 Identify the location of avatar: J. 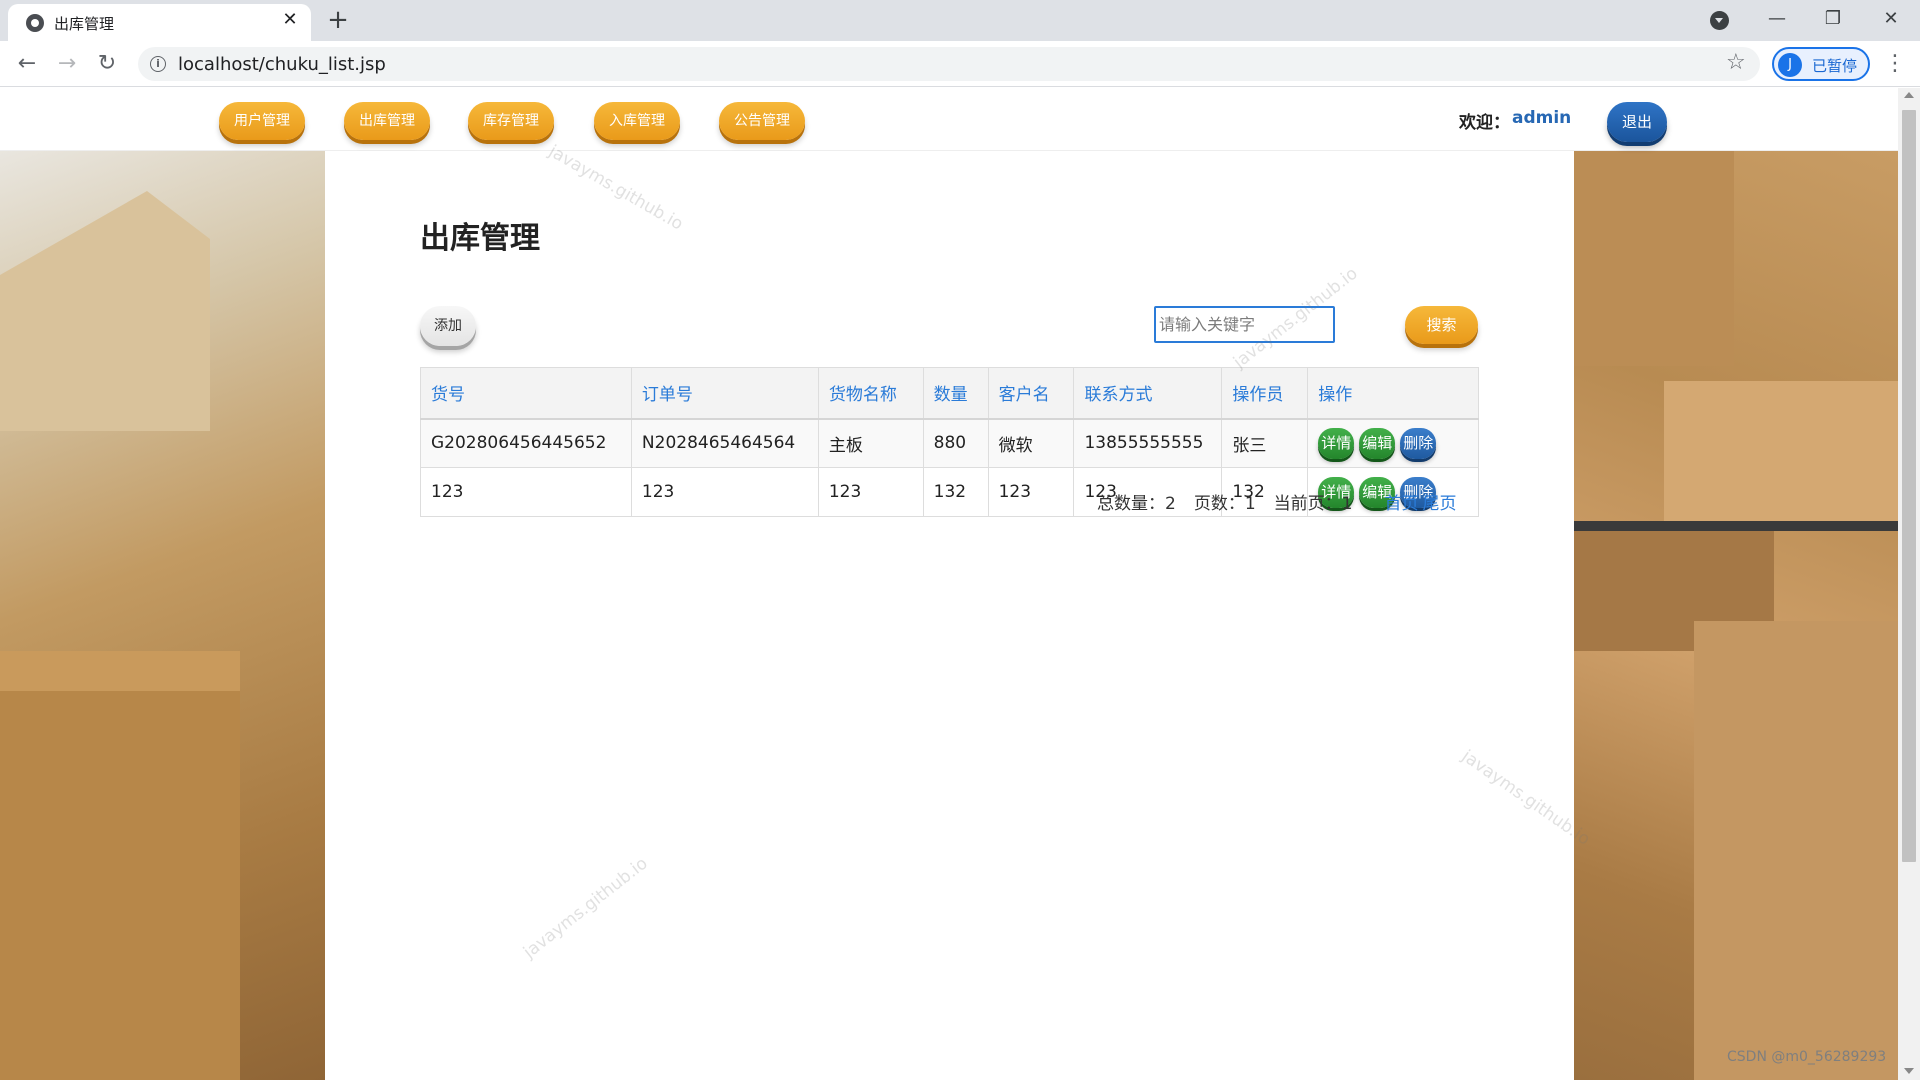
(1790, 65).